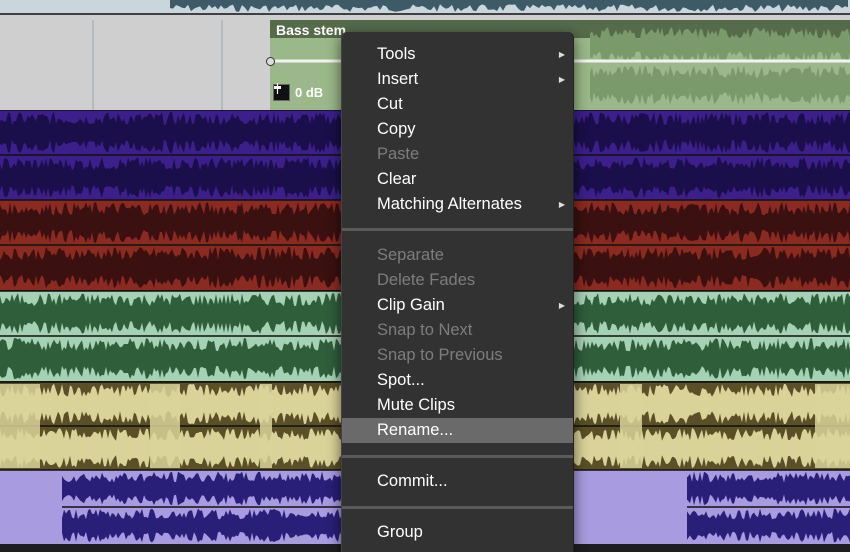  Describe the element at coordinates (411, 305) in the screenshot. I see `menu-item-label: Clip Gain` at that location.